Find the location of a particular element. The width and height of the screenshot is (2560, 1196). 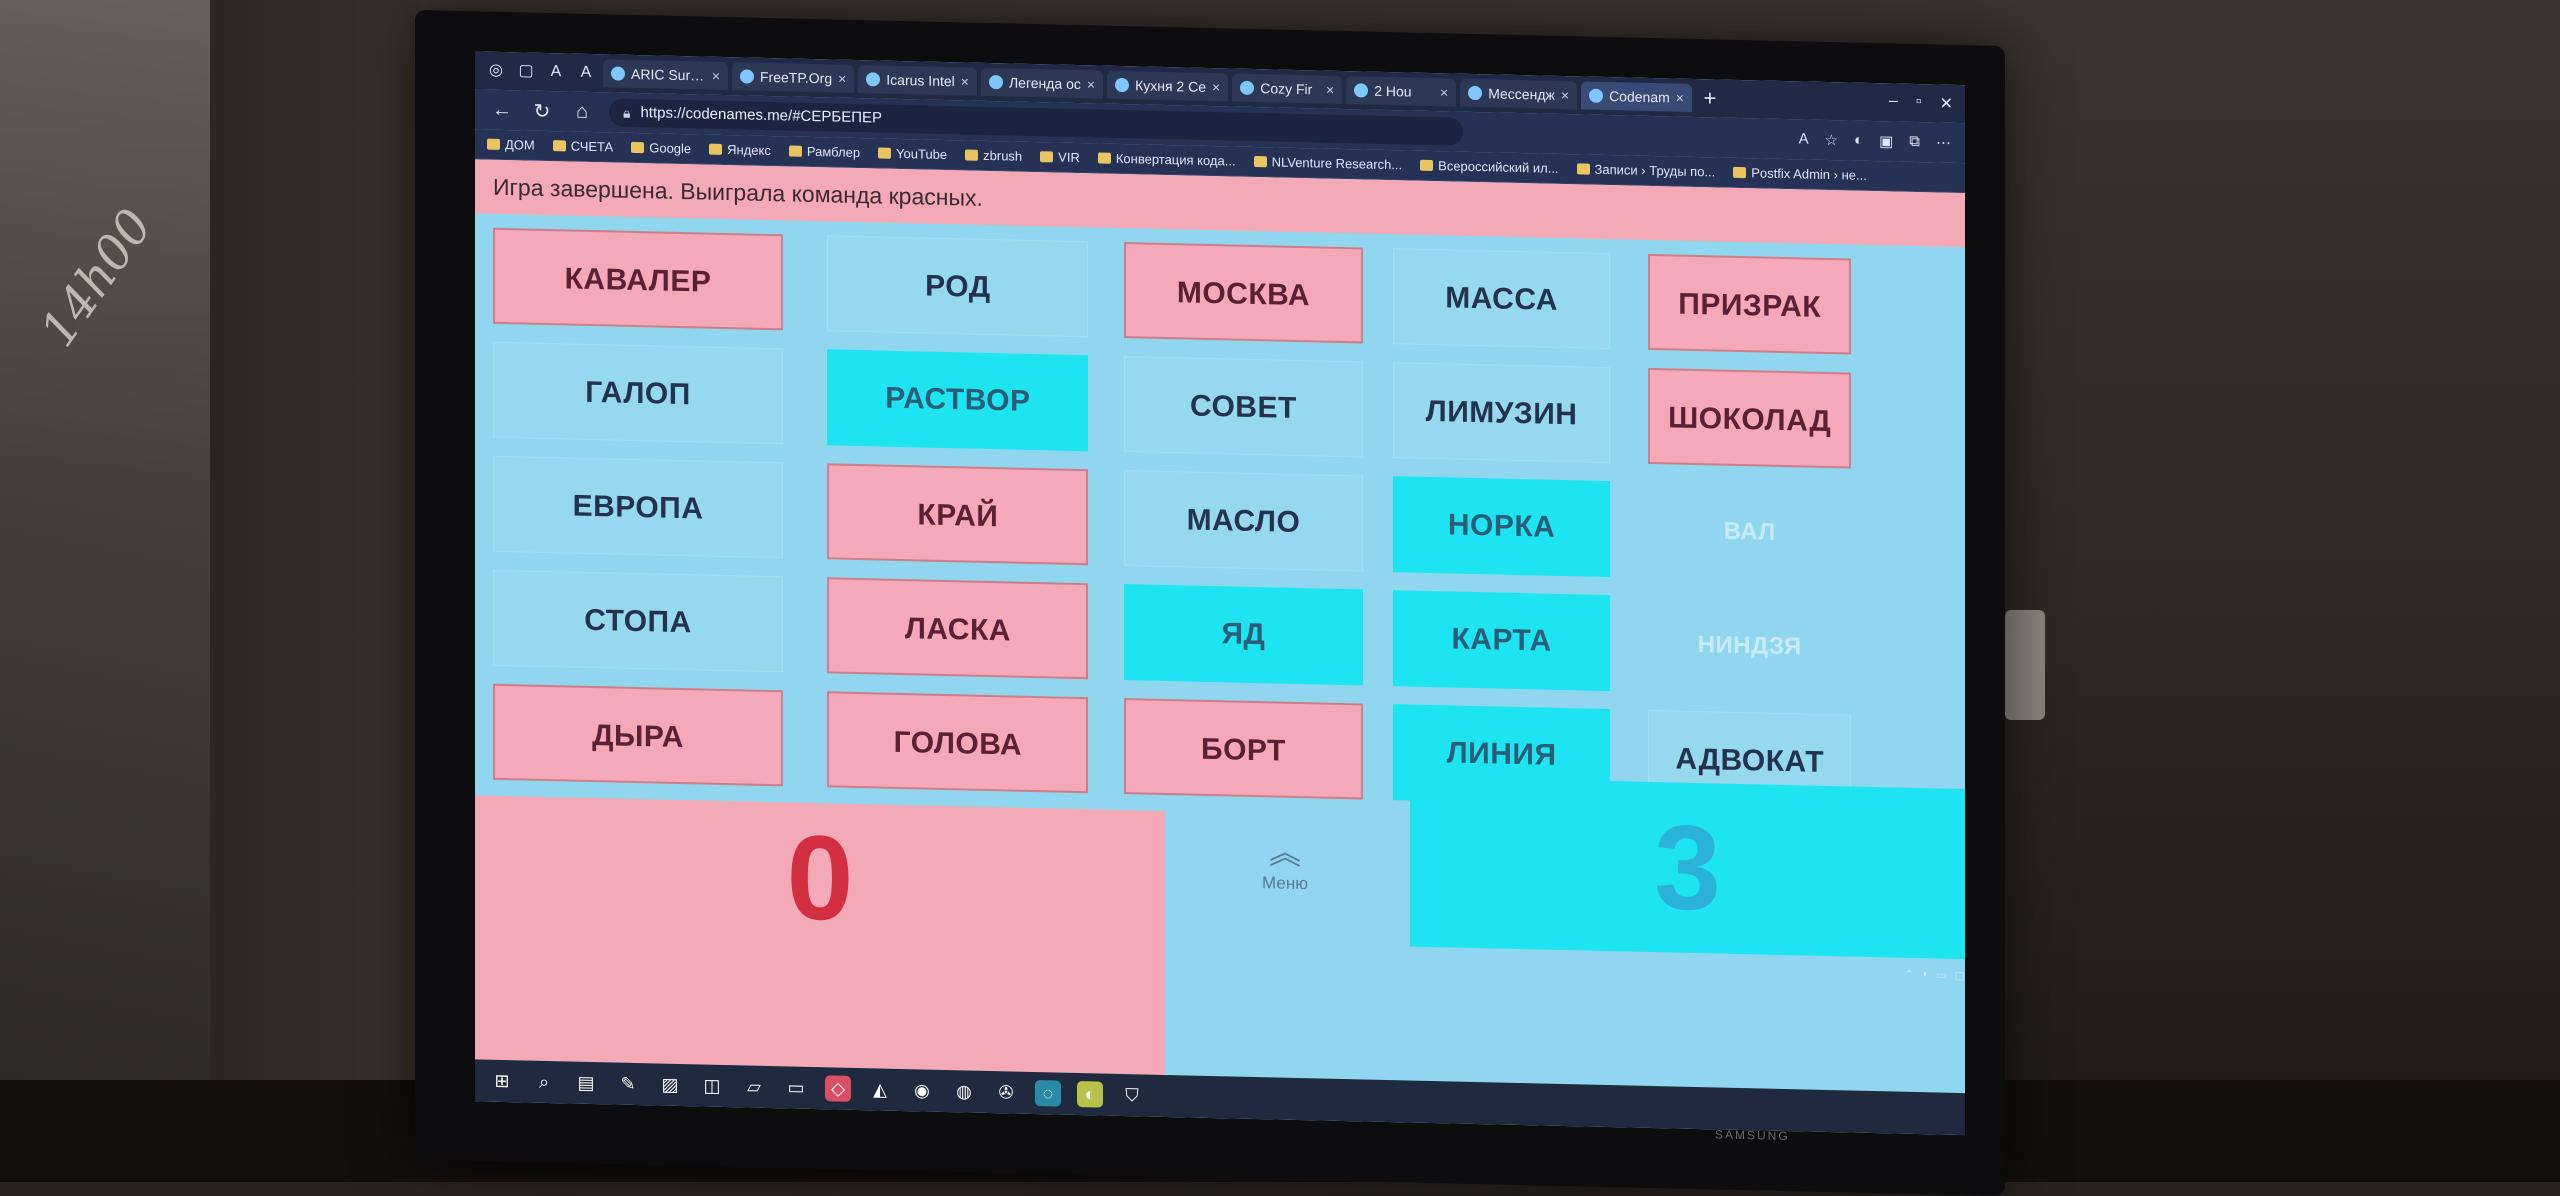

bookmark-item: СЧЕТА is located at coordinates (582, 146).